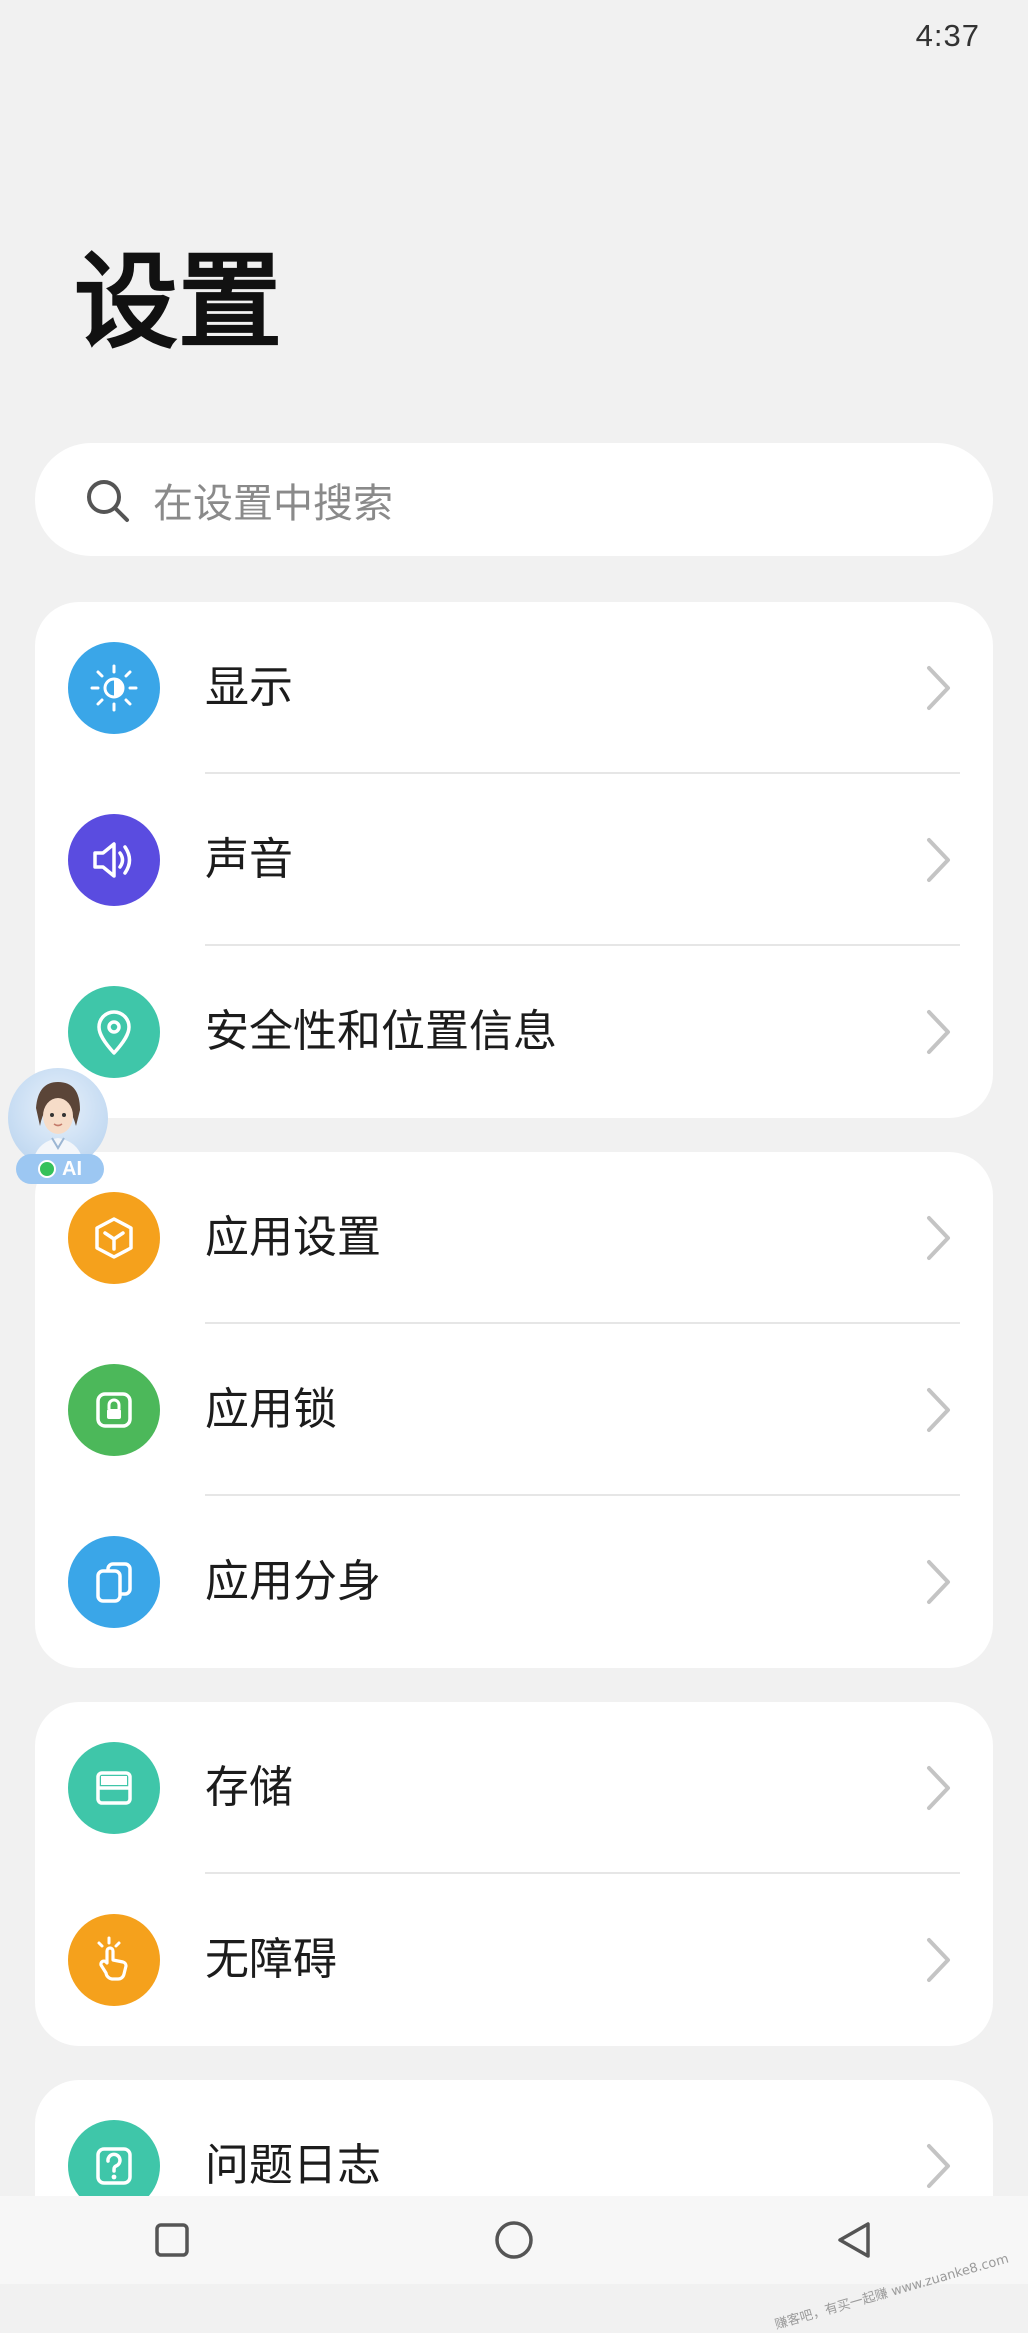  I want to click on ai-assistant-button: AI, so click(58, 1127).